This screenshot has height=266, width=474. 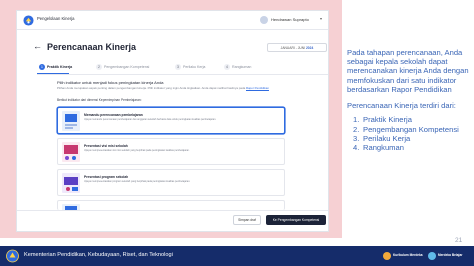 What do you see at coordinates (293, 48) in the screenshot?
I see `period-label: JANUARI - JUNI` at bounding box center [293, 48].